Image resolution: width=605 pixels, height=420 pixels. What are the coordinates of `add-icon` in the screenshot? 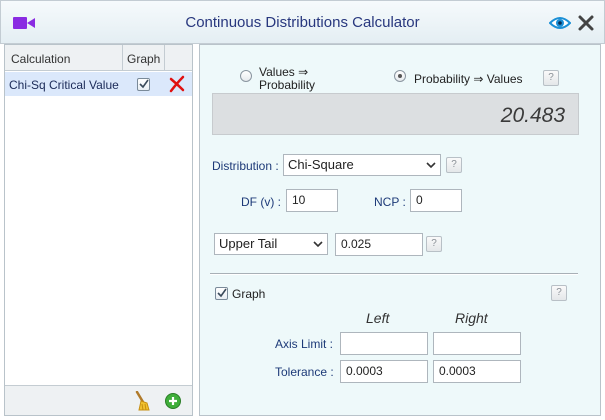 It's located at (173, 401).